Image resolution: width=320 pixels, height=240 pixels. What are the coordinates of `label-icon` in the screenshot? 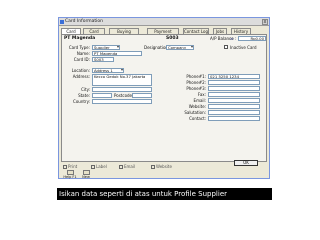 It's located at (93, 167).